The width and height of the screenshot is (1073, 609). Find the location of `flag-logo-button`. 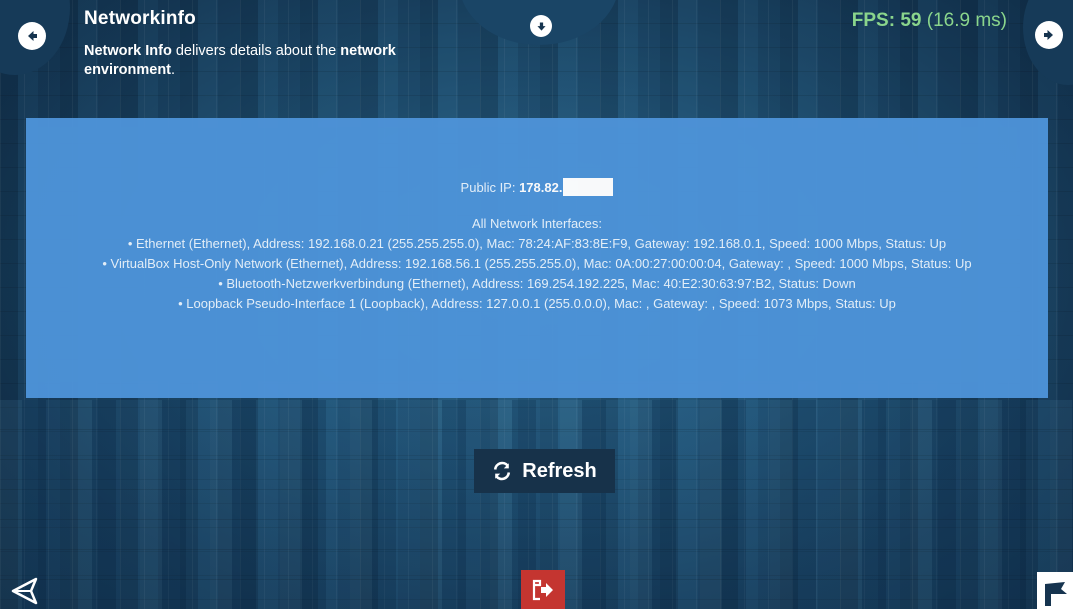

flag-logo-button is located at coordinates (1055, 590).